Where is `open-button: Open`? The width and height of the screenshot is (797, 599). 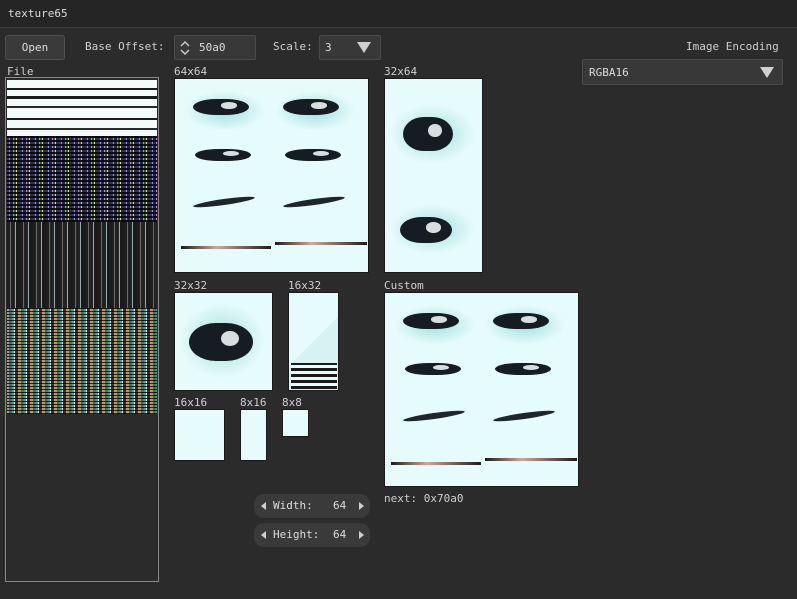
open-button: Open is located at coordinates (35, 47).